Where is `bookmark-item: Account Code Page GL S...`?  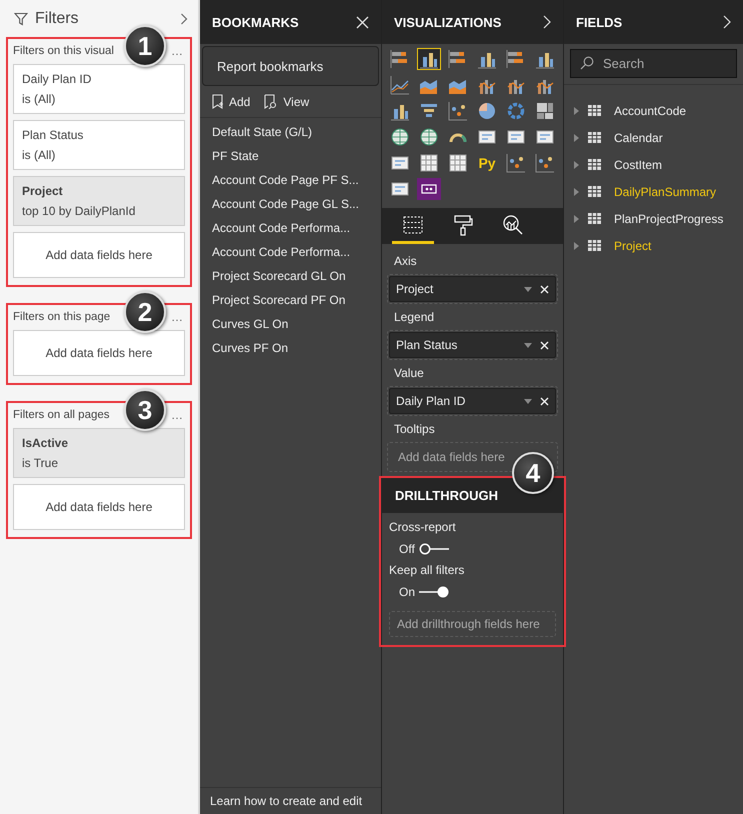 bookmark-item: Account Code Page GL S... is located at coordinates (290, 204).